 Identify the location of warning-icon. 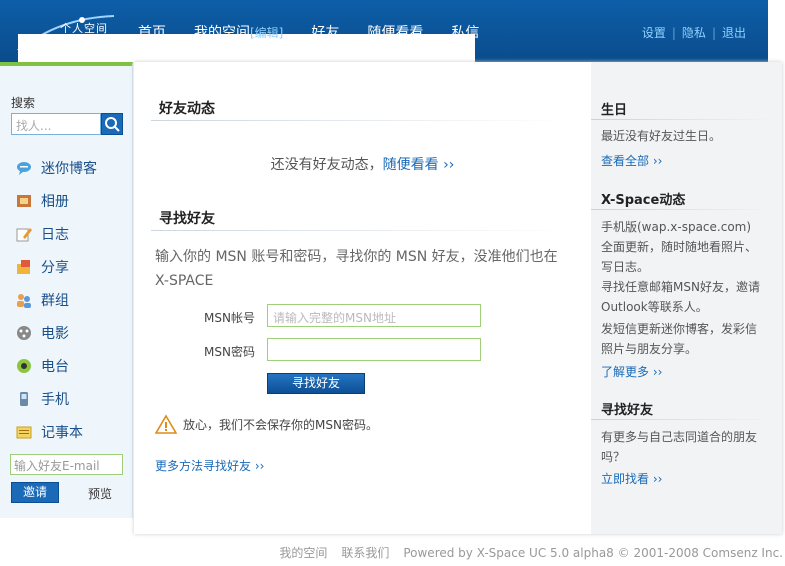
(166, 424).